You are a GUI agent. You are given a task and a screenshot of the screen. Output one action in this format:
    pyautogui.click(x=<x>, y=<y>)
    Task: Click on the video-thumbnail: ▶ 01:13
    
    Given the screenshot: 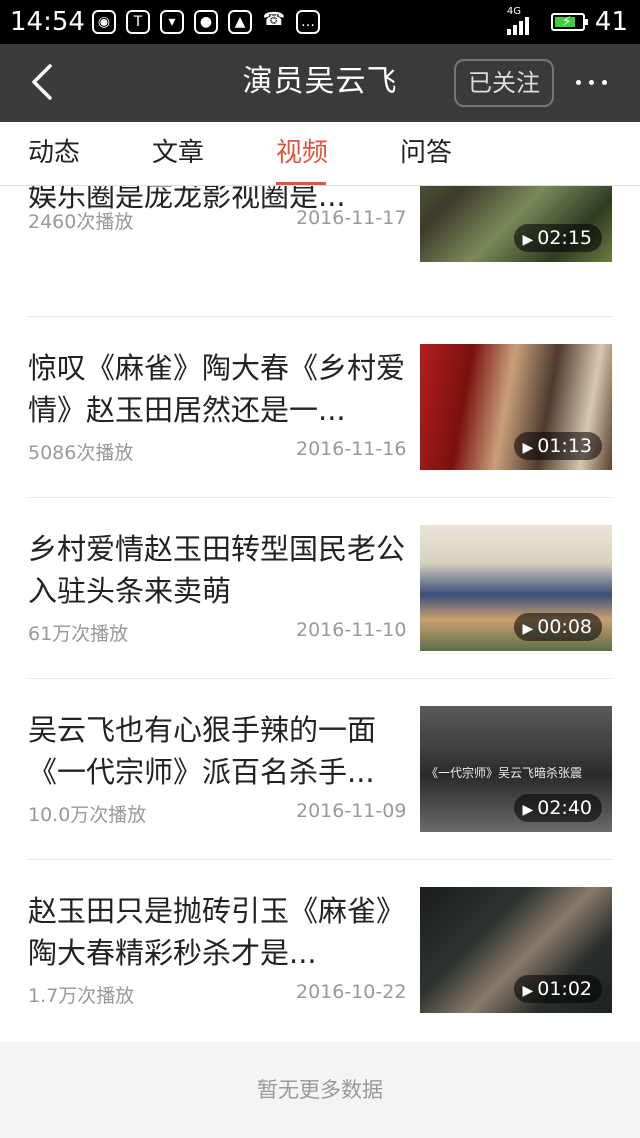 What is the action you would take?
    pyautogui.click(x=516, y=407)
    